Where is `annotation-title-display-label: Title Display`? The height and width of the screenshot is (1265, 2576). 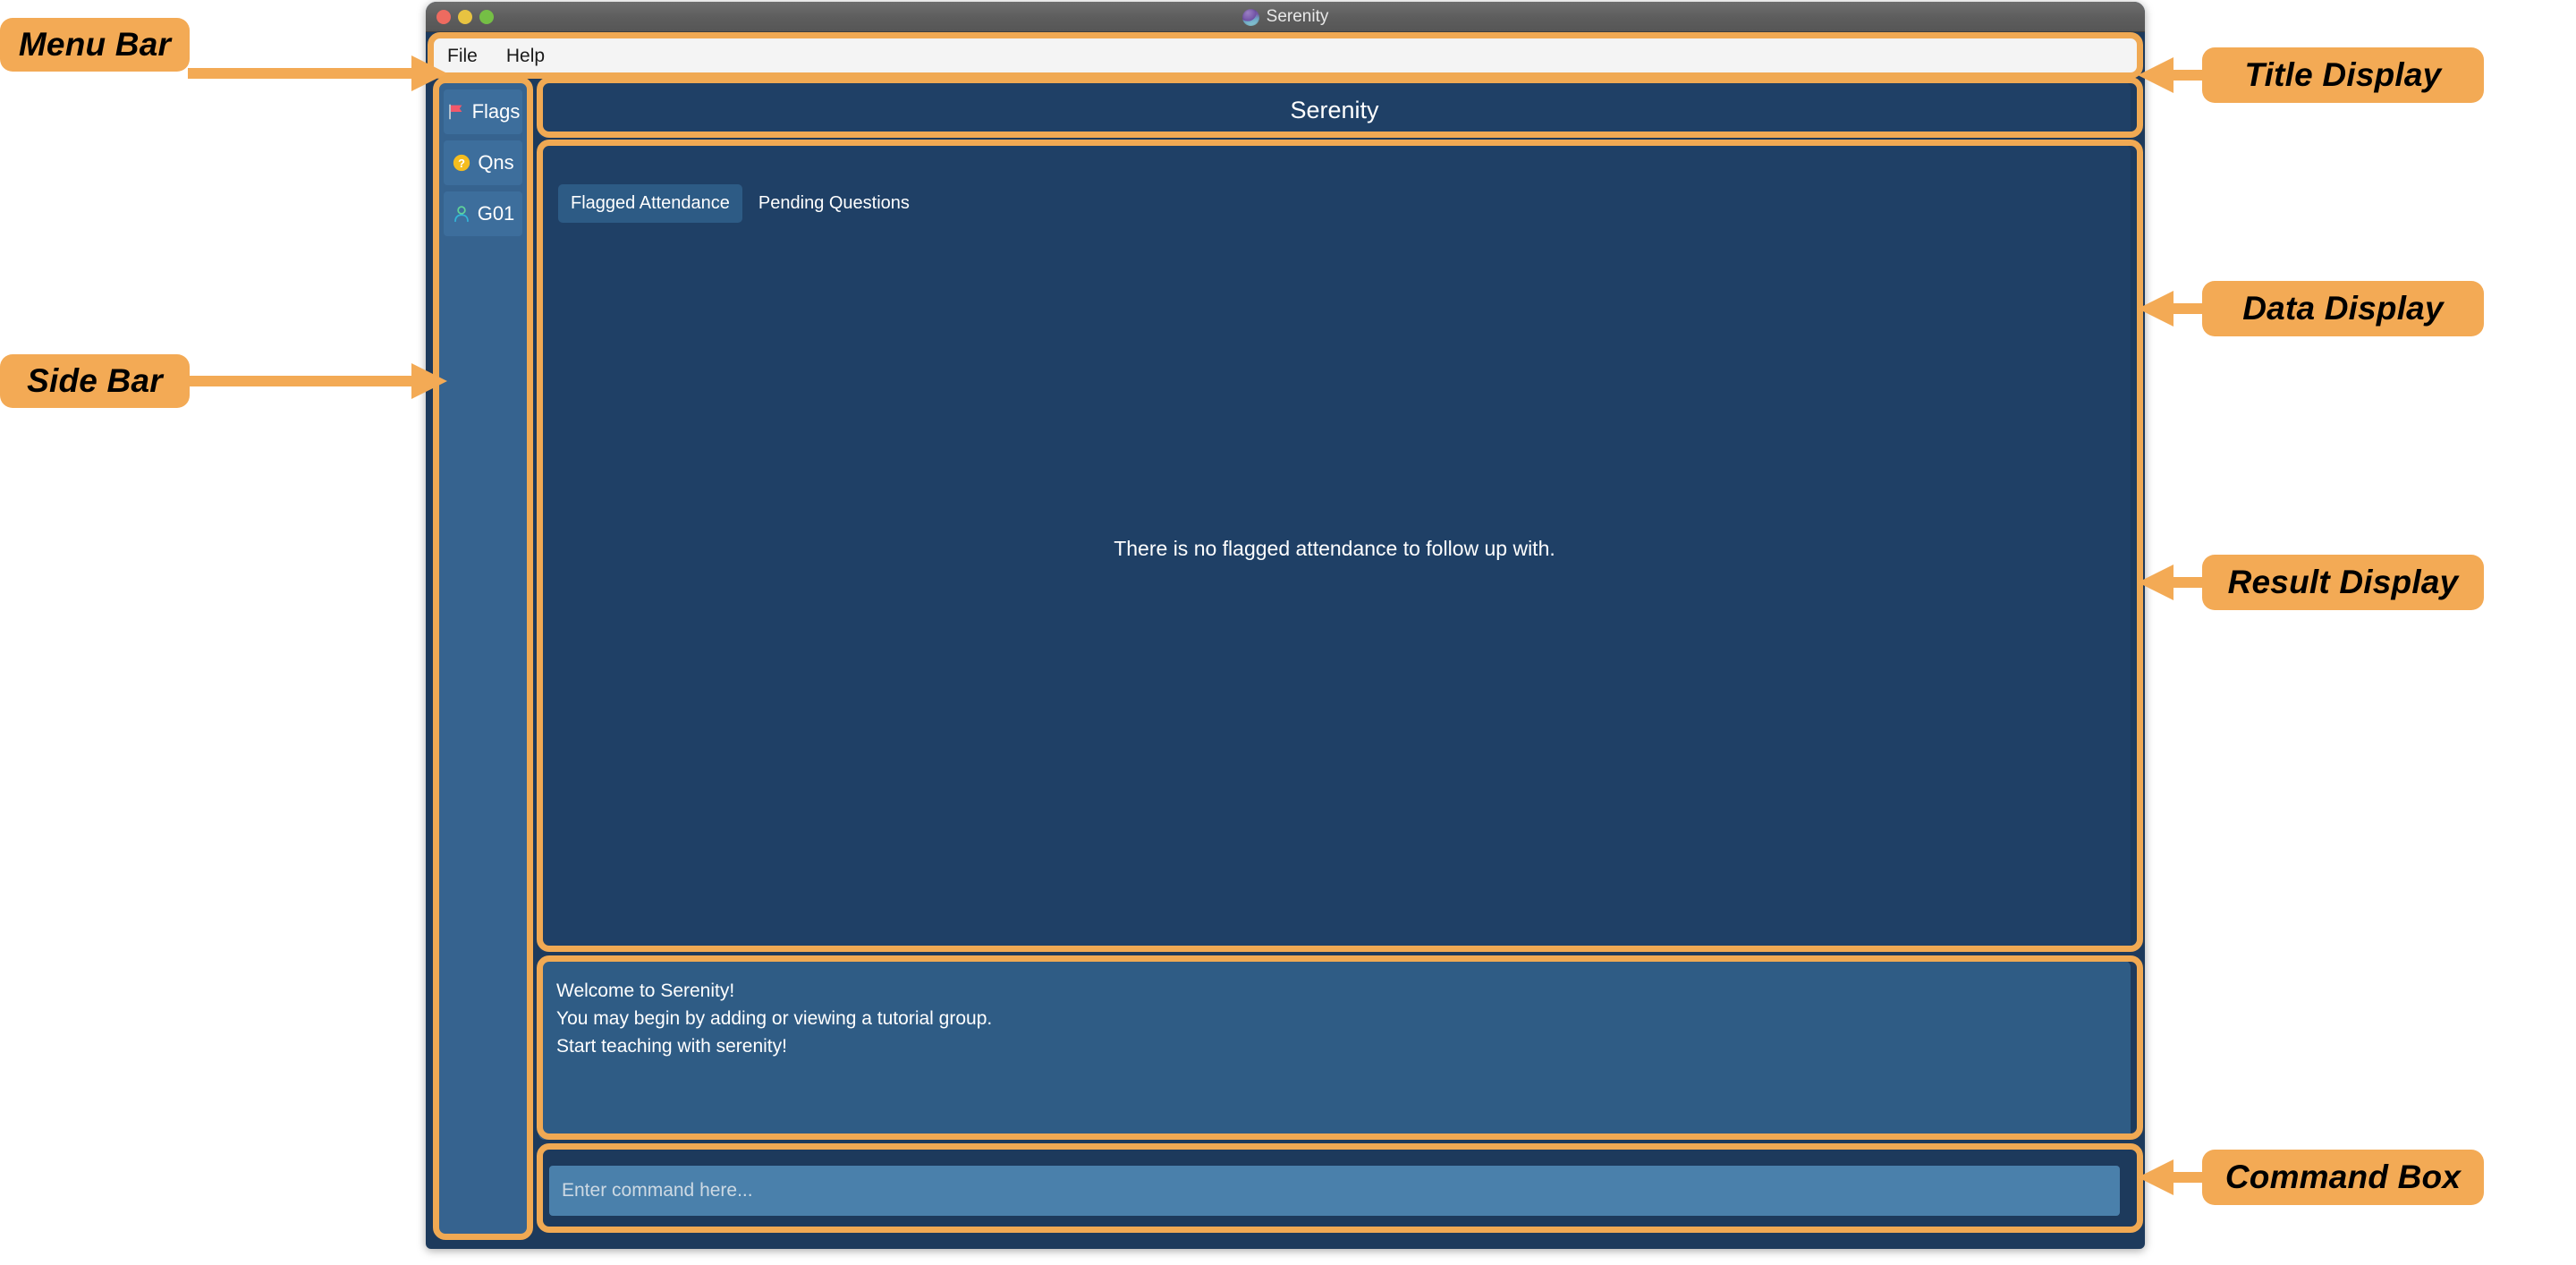 annotation-title-display-label: Title Display is located at coordinates (2343, 74).